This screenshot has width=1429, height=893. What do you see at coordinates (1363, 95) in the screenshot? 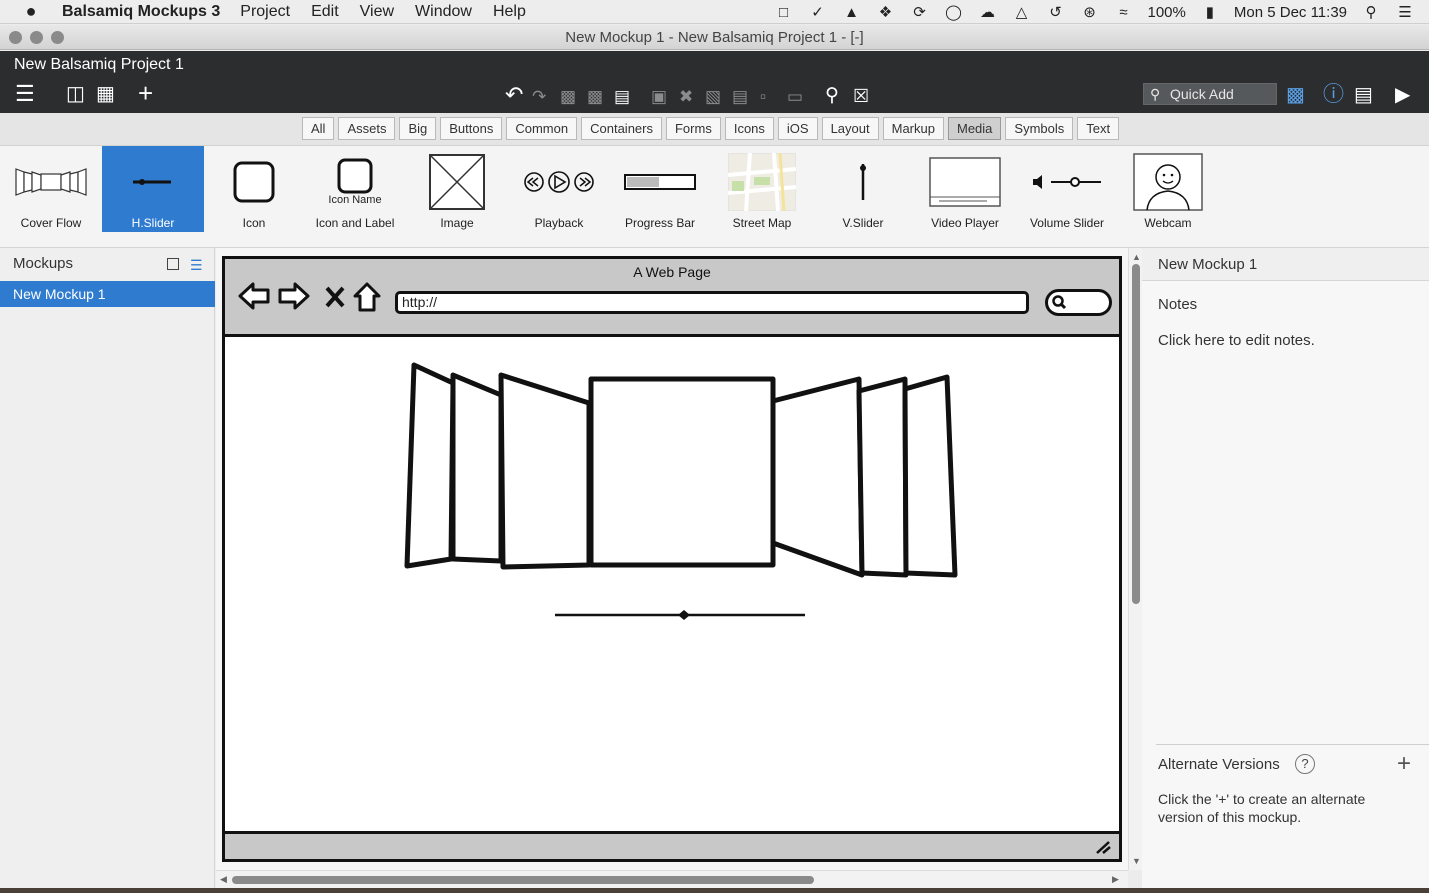
I see `notes-panel-icon: ▤` at bounding box center [1363, 95].